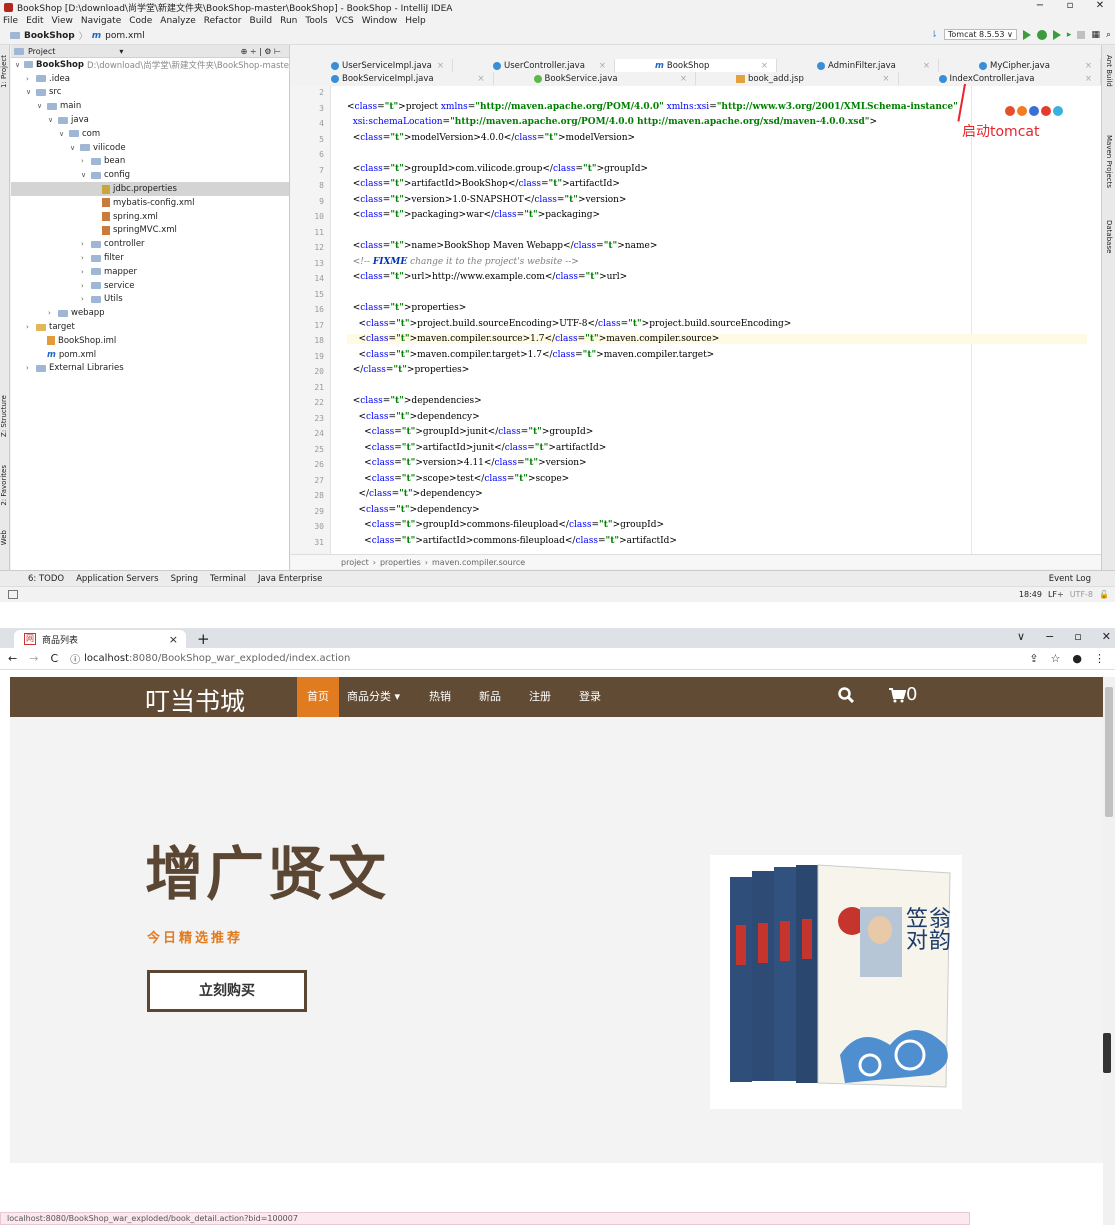 The width and height of the screenshot is (1115, 1225). I want to click on editor-tab: IndexController.java ×, so click(1000, 78).